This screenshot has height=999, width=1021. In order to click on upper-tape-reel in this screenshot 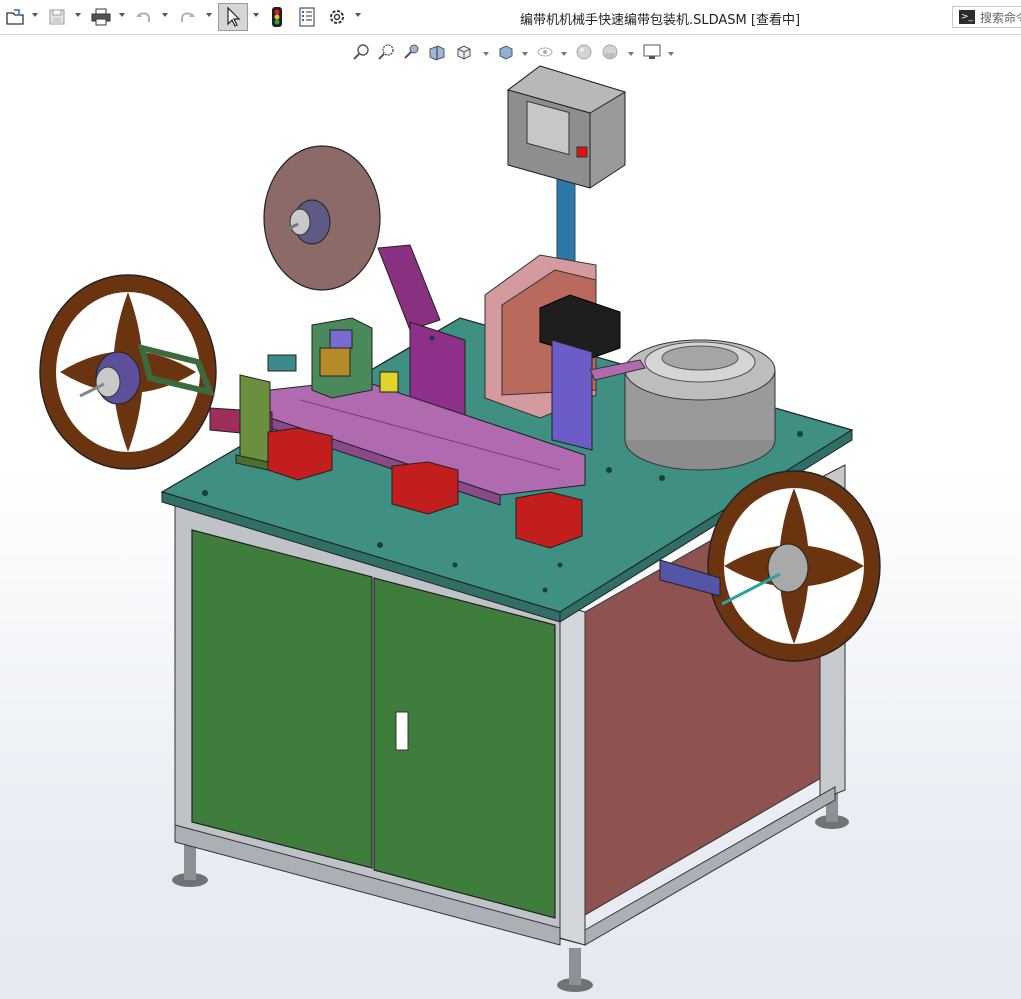, I will do `click(322, 218)`.